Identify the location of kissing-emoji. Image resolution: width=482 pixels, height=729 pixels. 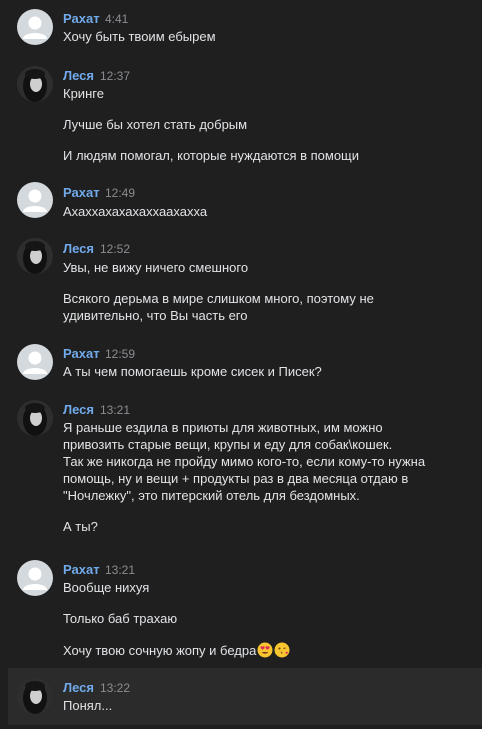
(282, 650).